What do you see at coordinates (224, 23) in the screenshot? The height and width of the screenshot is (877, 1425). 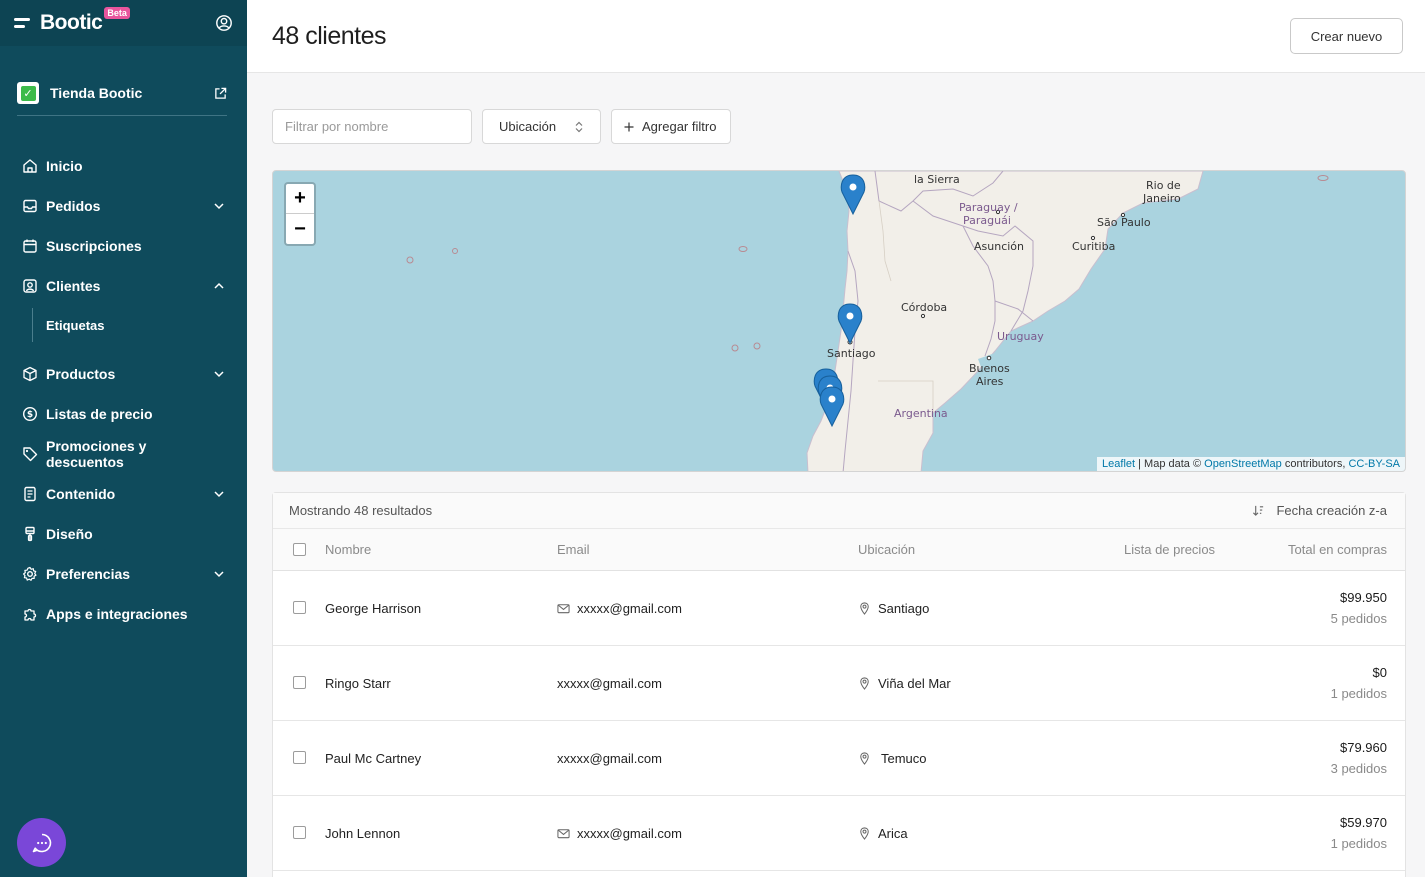 I see `account-icon` at bounding box center [224, 23].